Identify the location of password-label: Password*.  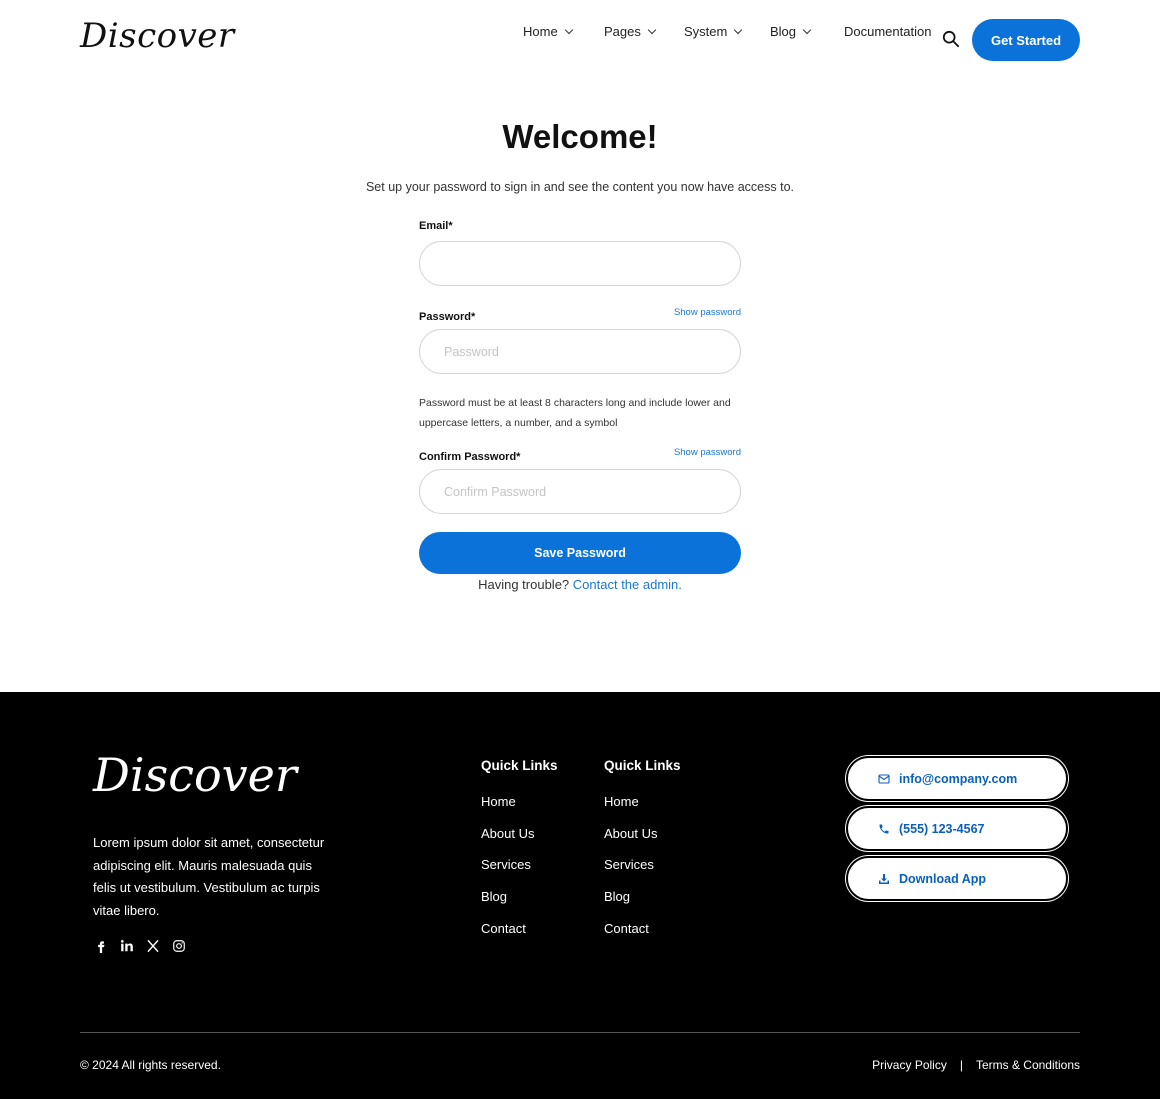
(447, 317).